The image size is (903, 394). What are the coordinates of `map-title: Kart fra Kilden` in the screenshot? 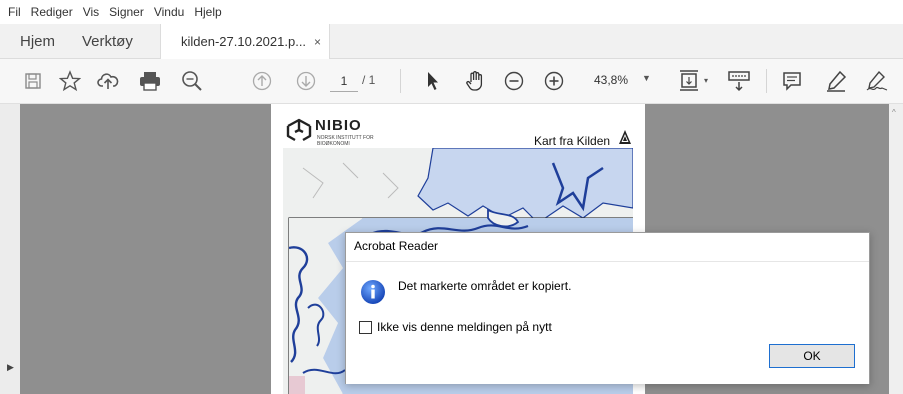 It's located at (572, 141).